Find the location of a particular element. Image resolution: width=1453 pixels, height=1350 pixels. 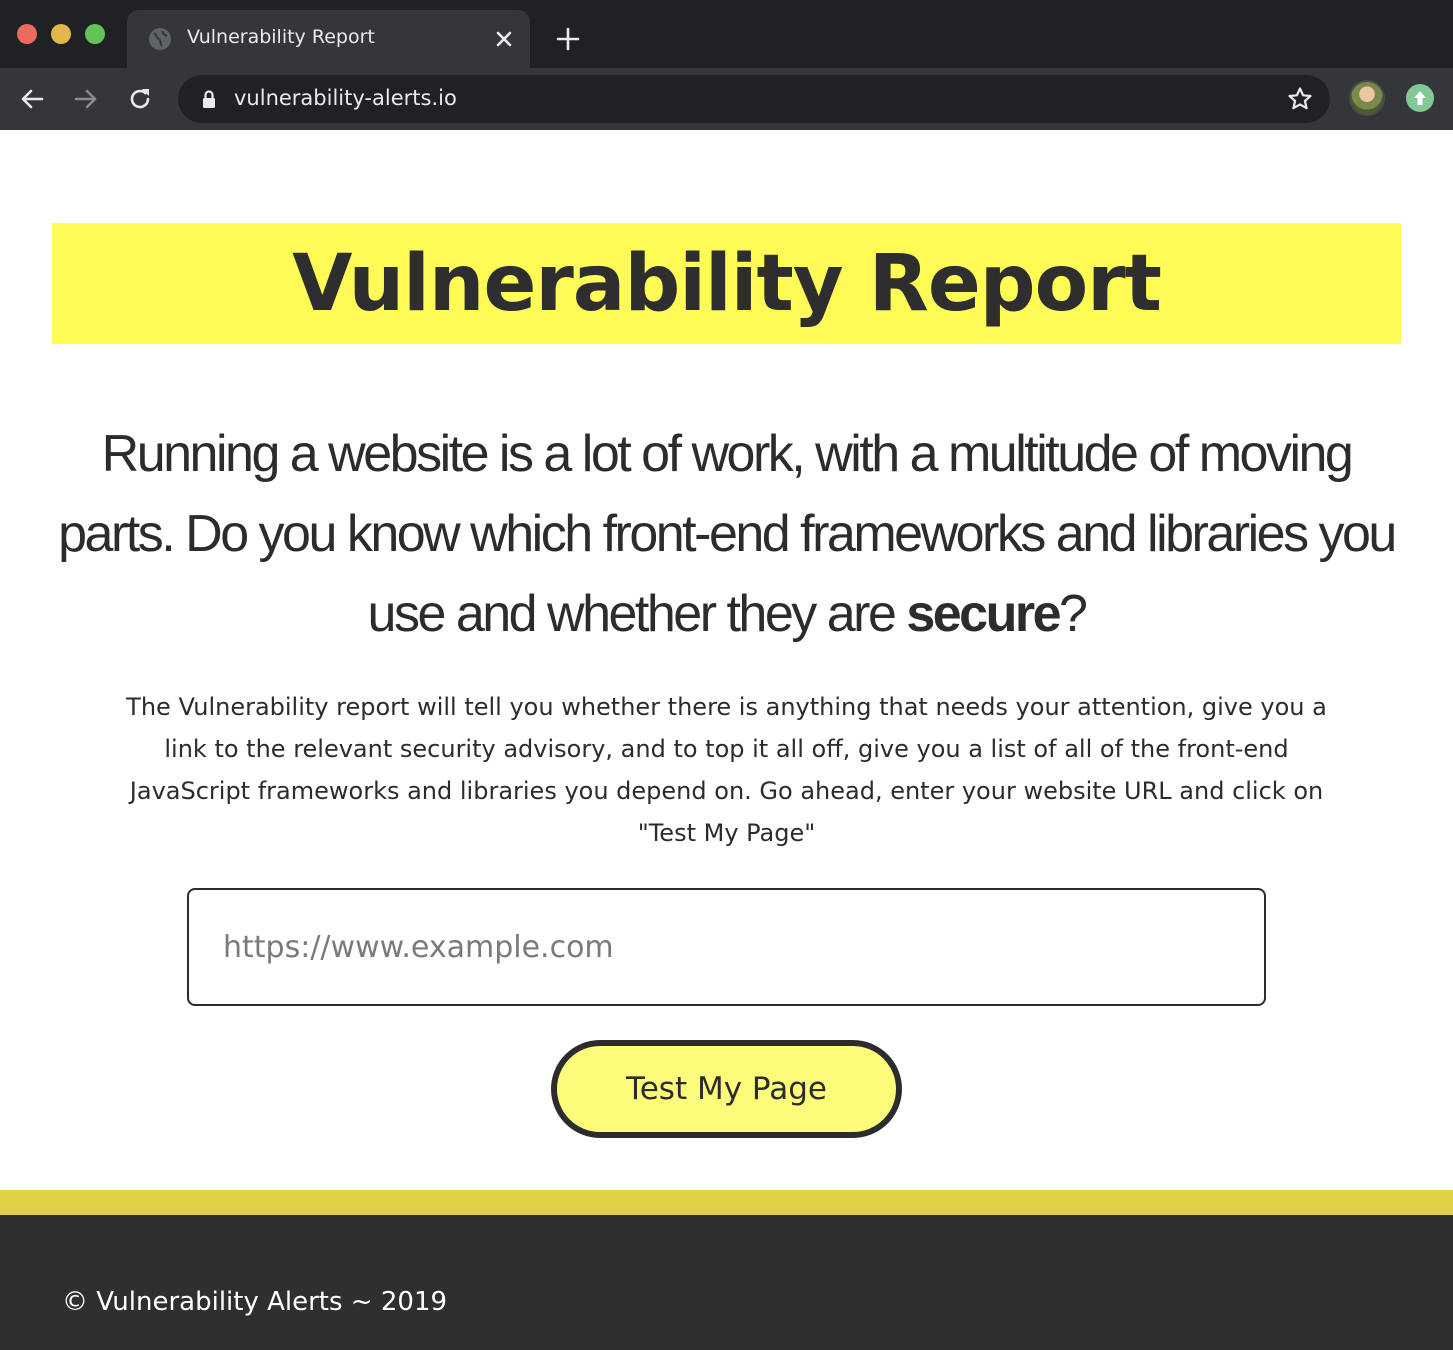

globe-icon is located at coordinates (160, 39).